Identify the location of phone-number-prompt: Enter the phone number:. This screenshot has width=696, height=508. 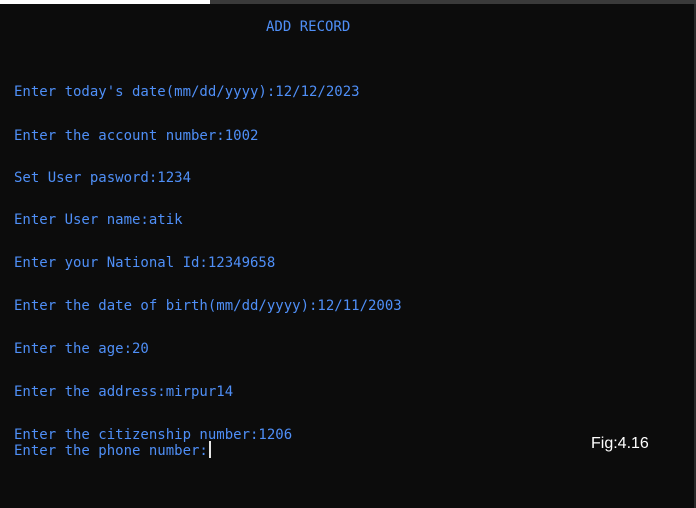
(111, 451).